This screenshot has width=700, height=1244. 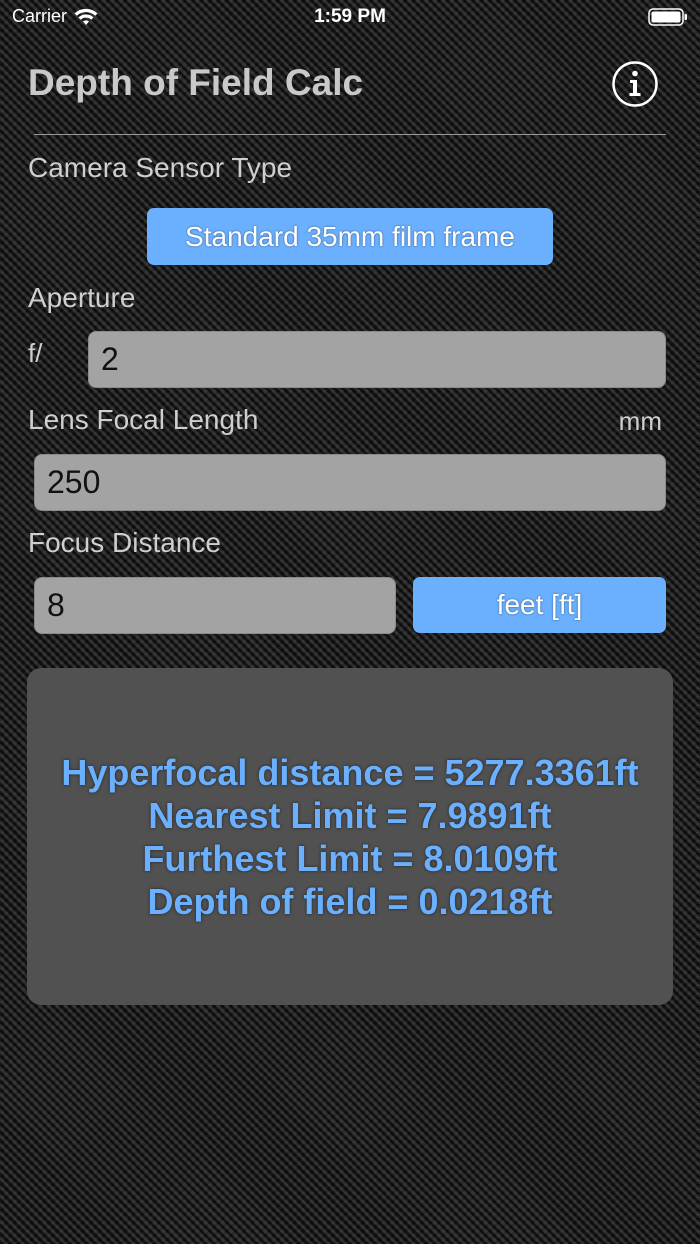 I want to click on distance-unit-button: feet [ft], so click(x=539, y=605).